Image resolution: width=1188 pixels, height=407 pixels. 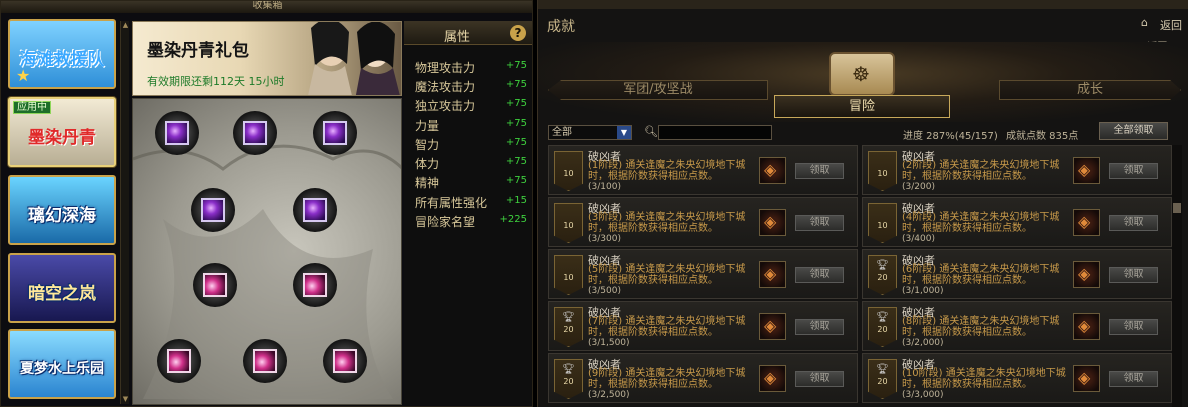 What do you see at coordinates (624, 132) in the screenshot?
I see `chevron-down-icon: ▼` at bounding box center [624, 132].